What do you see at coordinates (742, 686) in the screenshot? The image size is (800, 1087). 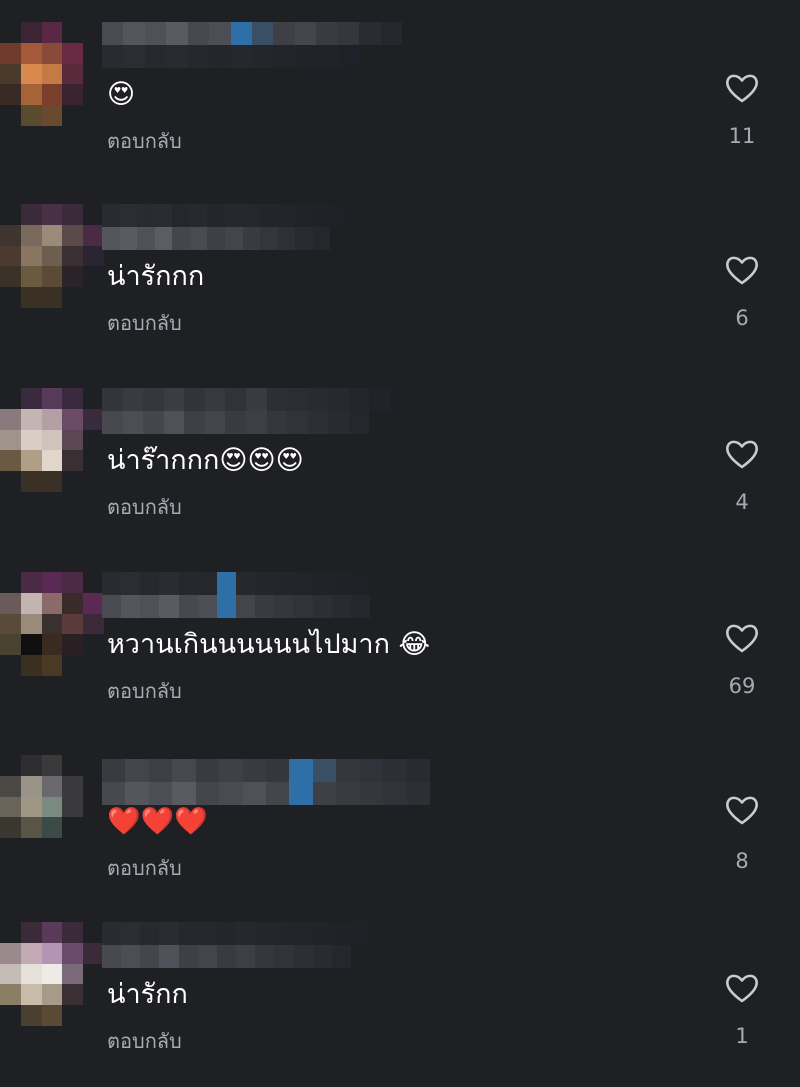 I see `like-count: 69` at bounding box center [742, 686].